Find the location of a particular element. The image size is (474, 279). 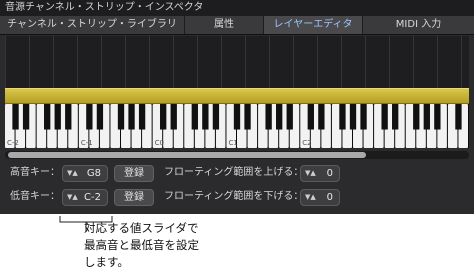

tab-channel-strip-library: チャンネル・ストリップ・ライブラリ is located at coordinates (92, 25).